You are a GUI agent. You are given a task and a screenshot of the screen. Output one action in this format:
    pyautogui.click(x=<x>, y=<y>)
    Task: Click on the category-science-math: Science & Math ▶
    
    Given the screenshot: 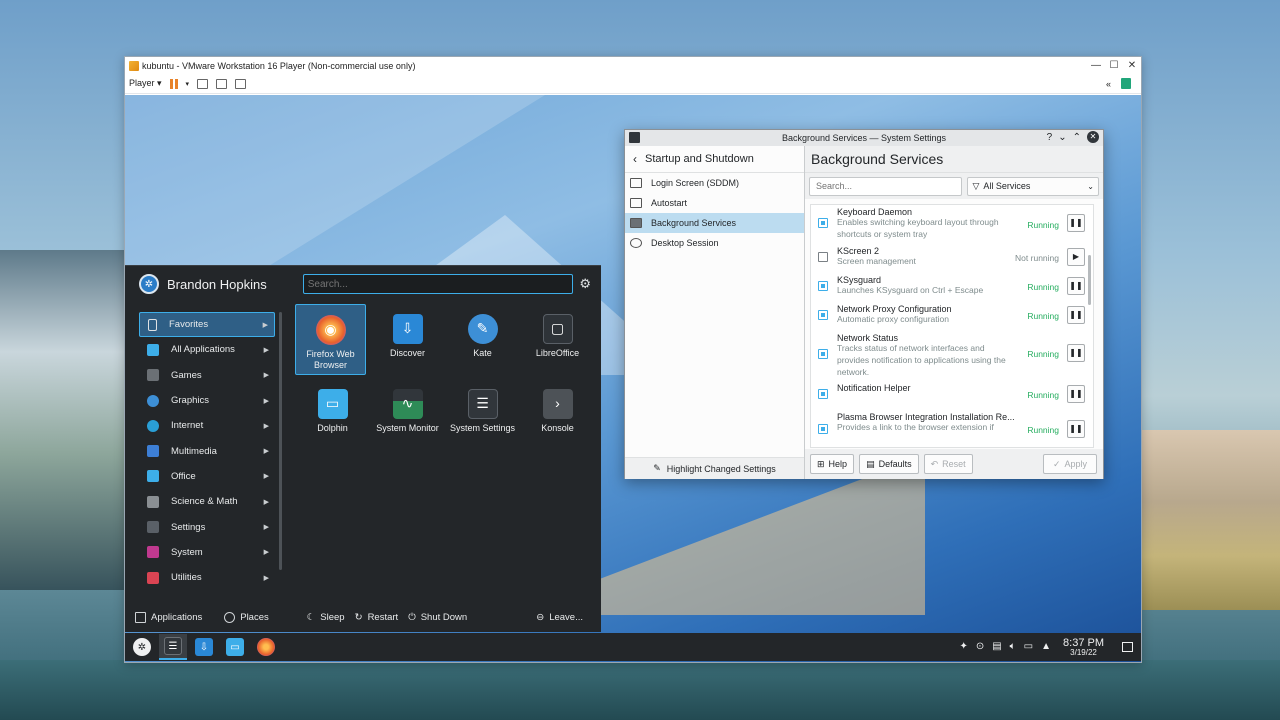 What is the action you would take?
    pyautogui.click(x=207, y=501)
    